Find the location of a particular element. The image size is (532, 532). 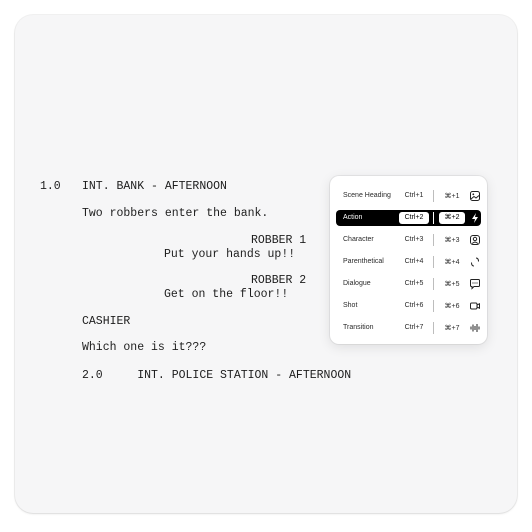

menu-item-action: Action Ctrl+2 ⌘+2 is located at coordinates (408, 218).